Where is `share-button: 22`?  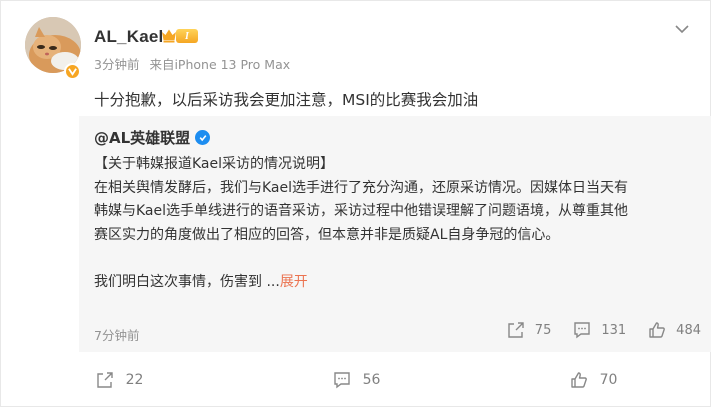
share-button: 22 is located at coordinates (119, 380).